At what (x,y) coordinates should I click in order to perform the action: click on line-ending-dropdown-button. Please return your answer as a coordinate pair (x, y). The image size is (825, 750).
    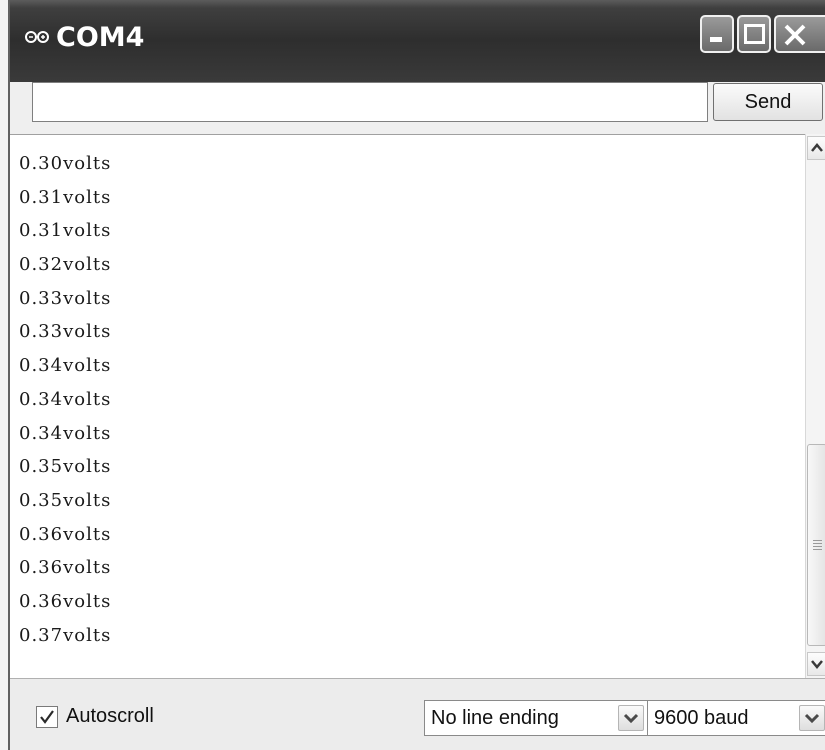
    Looking at the image, I should click on (631, 718).